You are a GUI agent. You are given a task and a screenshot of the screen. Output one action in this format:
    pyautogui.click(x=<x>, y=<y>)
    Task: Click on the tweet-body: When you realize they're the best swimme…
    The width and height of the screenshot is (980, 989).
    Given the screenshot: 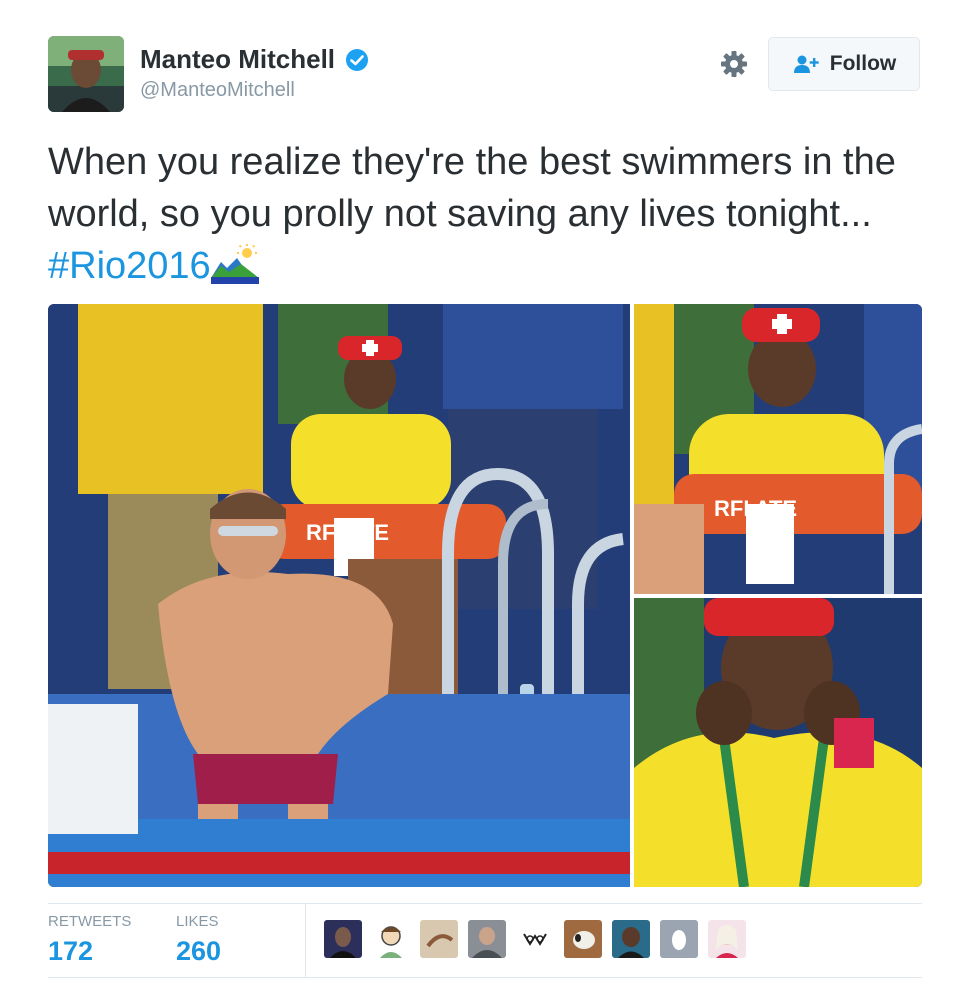 What is the action you would take?
    pyautogui.click(x=472, y=188)
    